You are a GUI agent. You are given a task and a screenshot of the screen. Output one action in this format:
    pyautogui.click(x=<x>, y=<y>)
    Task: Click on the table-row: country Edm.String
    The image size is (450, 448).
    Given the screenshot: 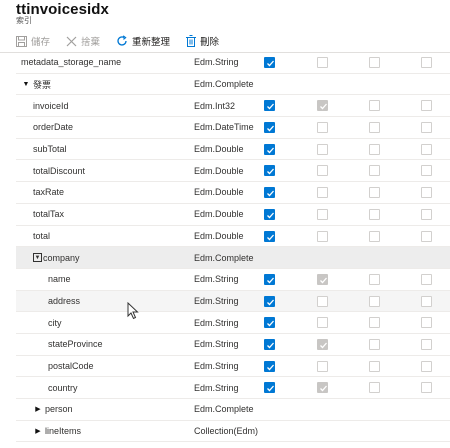 What is the action you would take?
    pyautogui.click(x=233, y=388)
    